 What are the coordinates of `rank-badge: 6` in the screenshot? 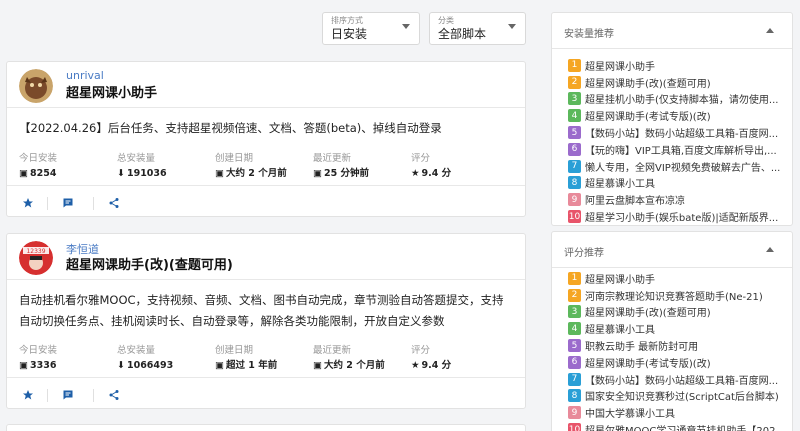 It's located at (574, 362).